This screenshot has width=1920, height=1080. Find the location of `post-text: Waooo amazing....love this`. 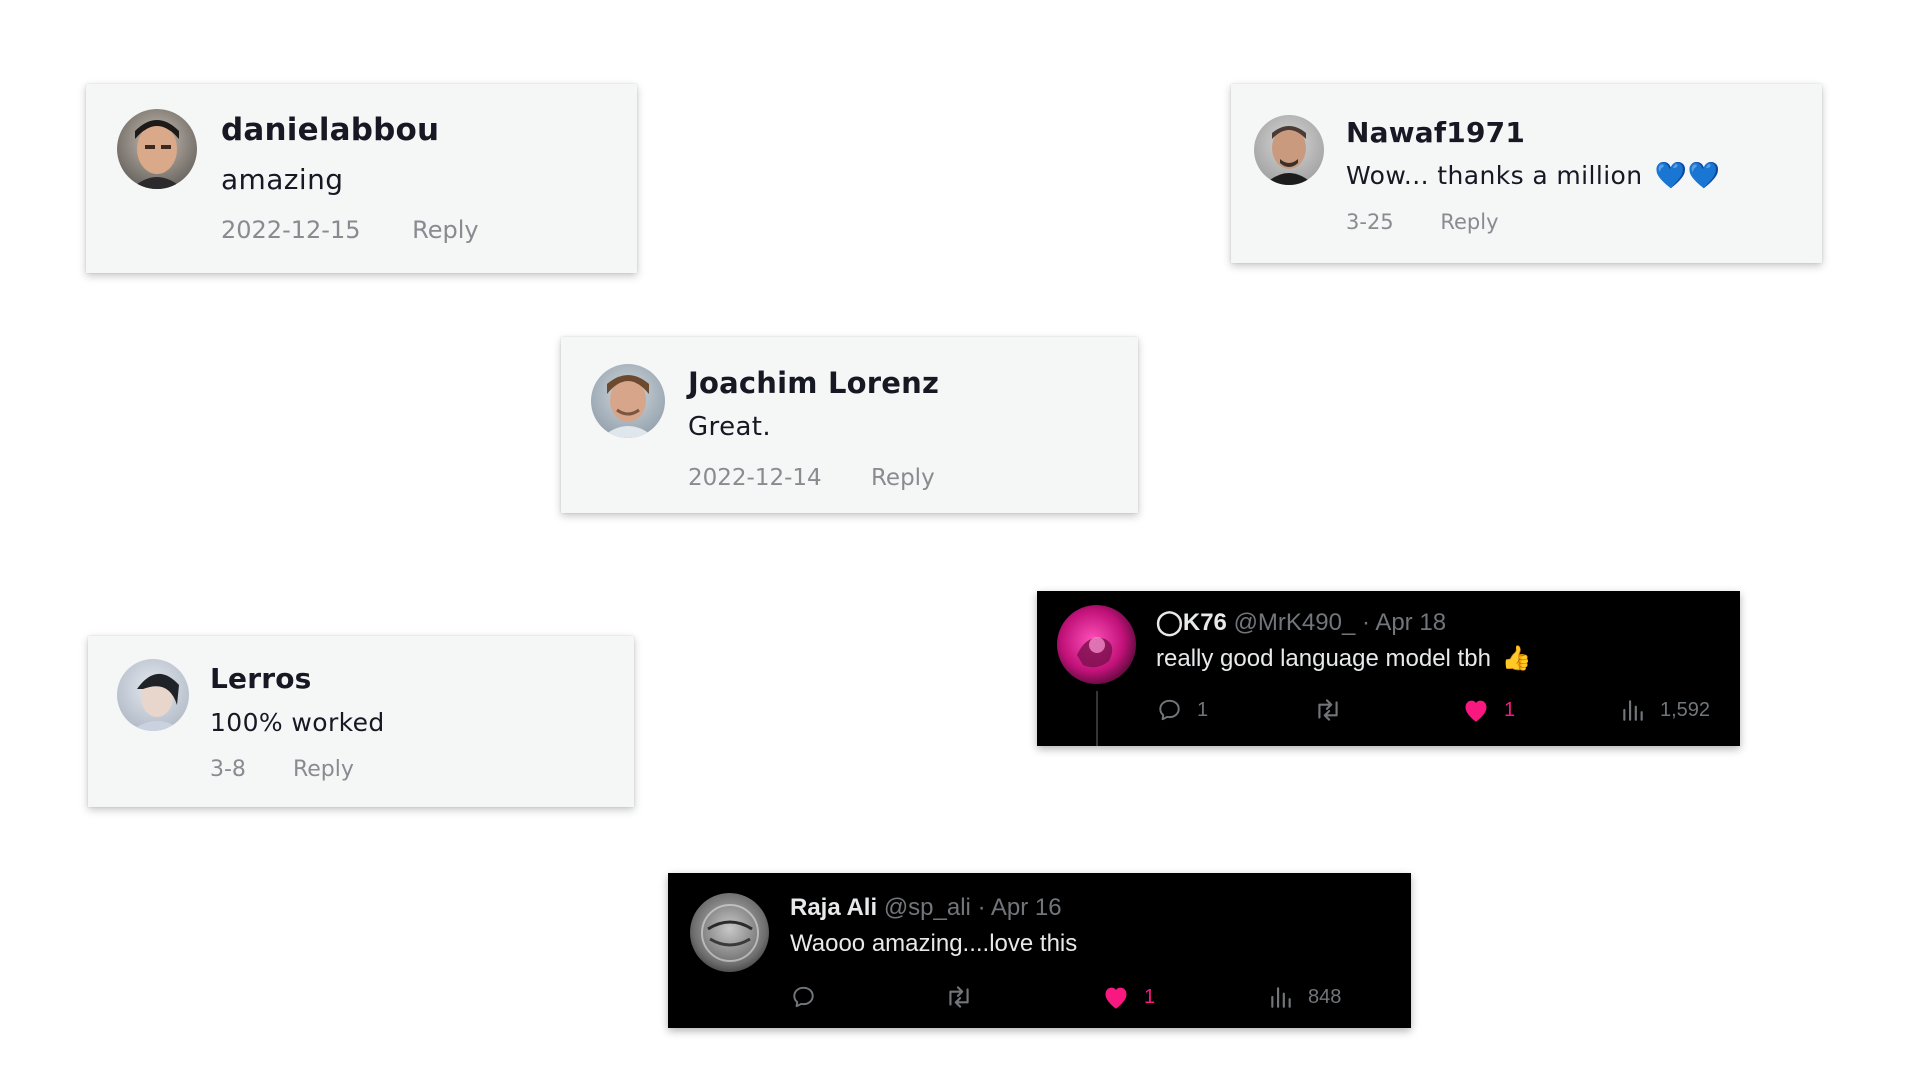

post-text: Waooo amazing....love this is located at coordinates (934, 943).